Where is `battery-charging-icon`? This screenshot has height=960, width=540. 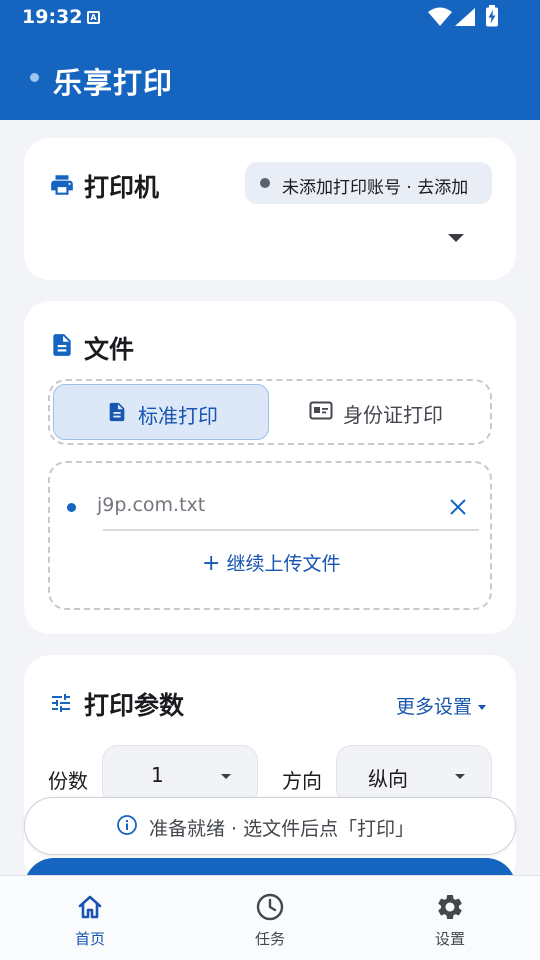
battery-charging-icon is located at coordinates (492, 16).